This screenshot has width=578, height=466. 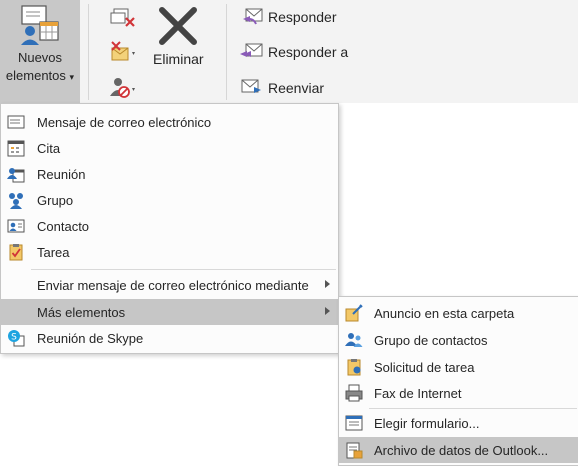 I want to click on menu-item-task: Tarea, so click(x=169, y=252).